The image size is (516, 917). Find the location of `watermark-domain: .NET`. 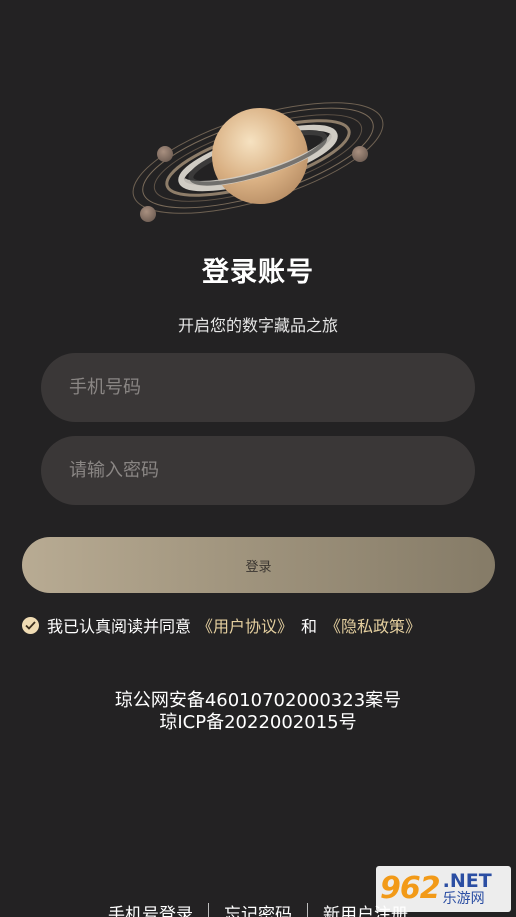

watermark-domain: .NET is located at coordinates (467, 880).